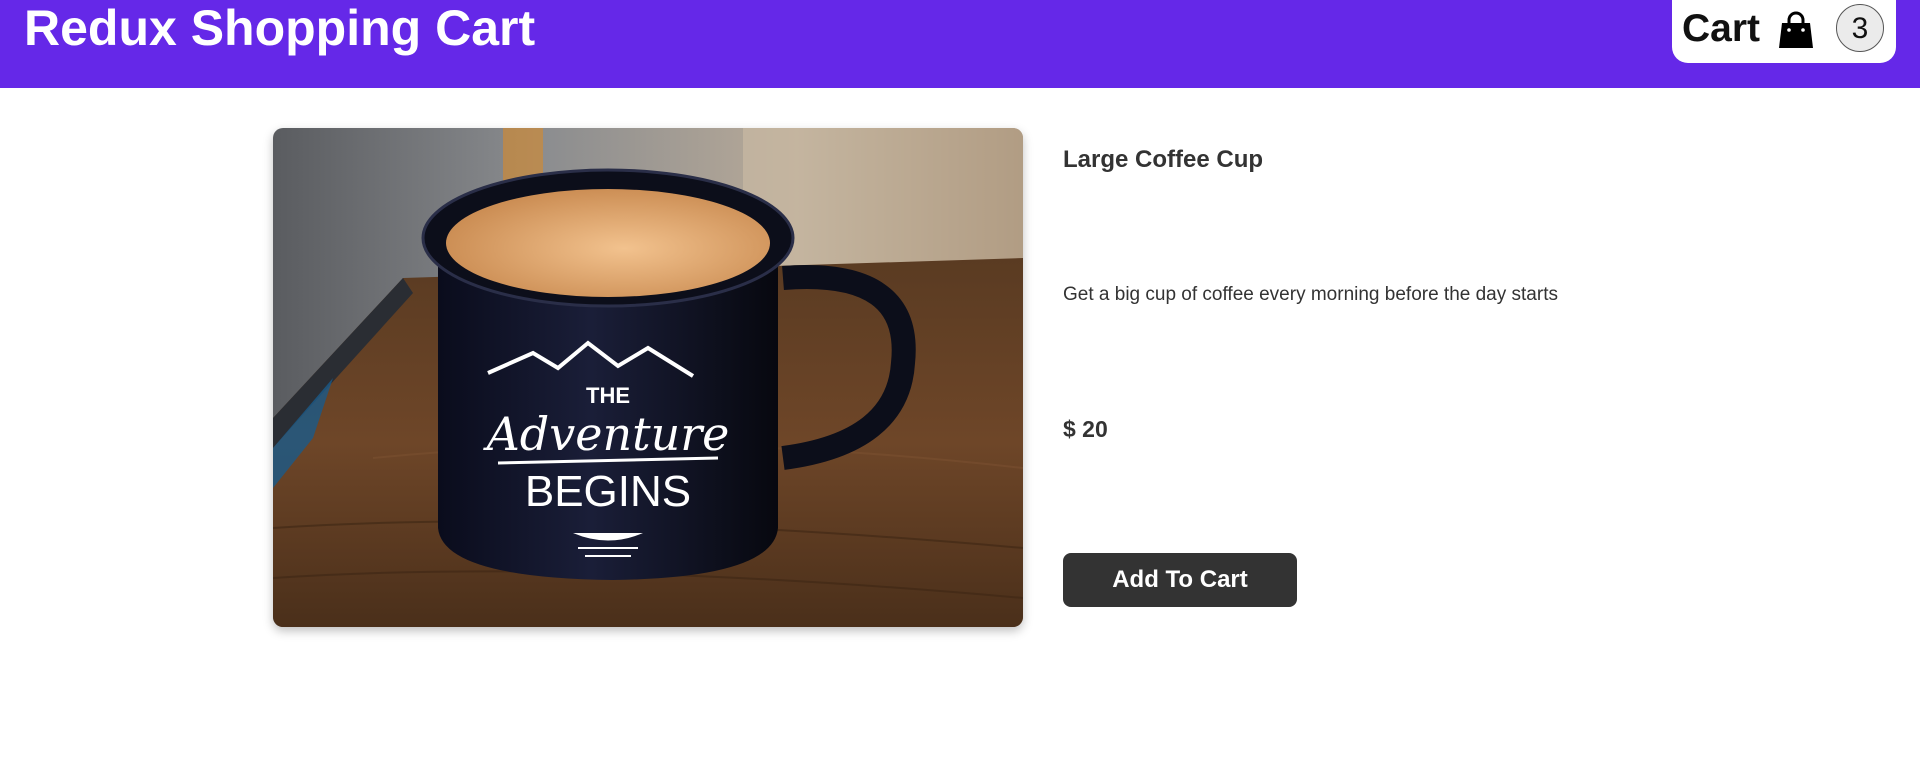  What do you see at coordinates (1085, 429) in the screenshot?
I see `product-price: $ 20` at bounding box center [1085, 429].